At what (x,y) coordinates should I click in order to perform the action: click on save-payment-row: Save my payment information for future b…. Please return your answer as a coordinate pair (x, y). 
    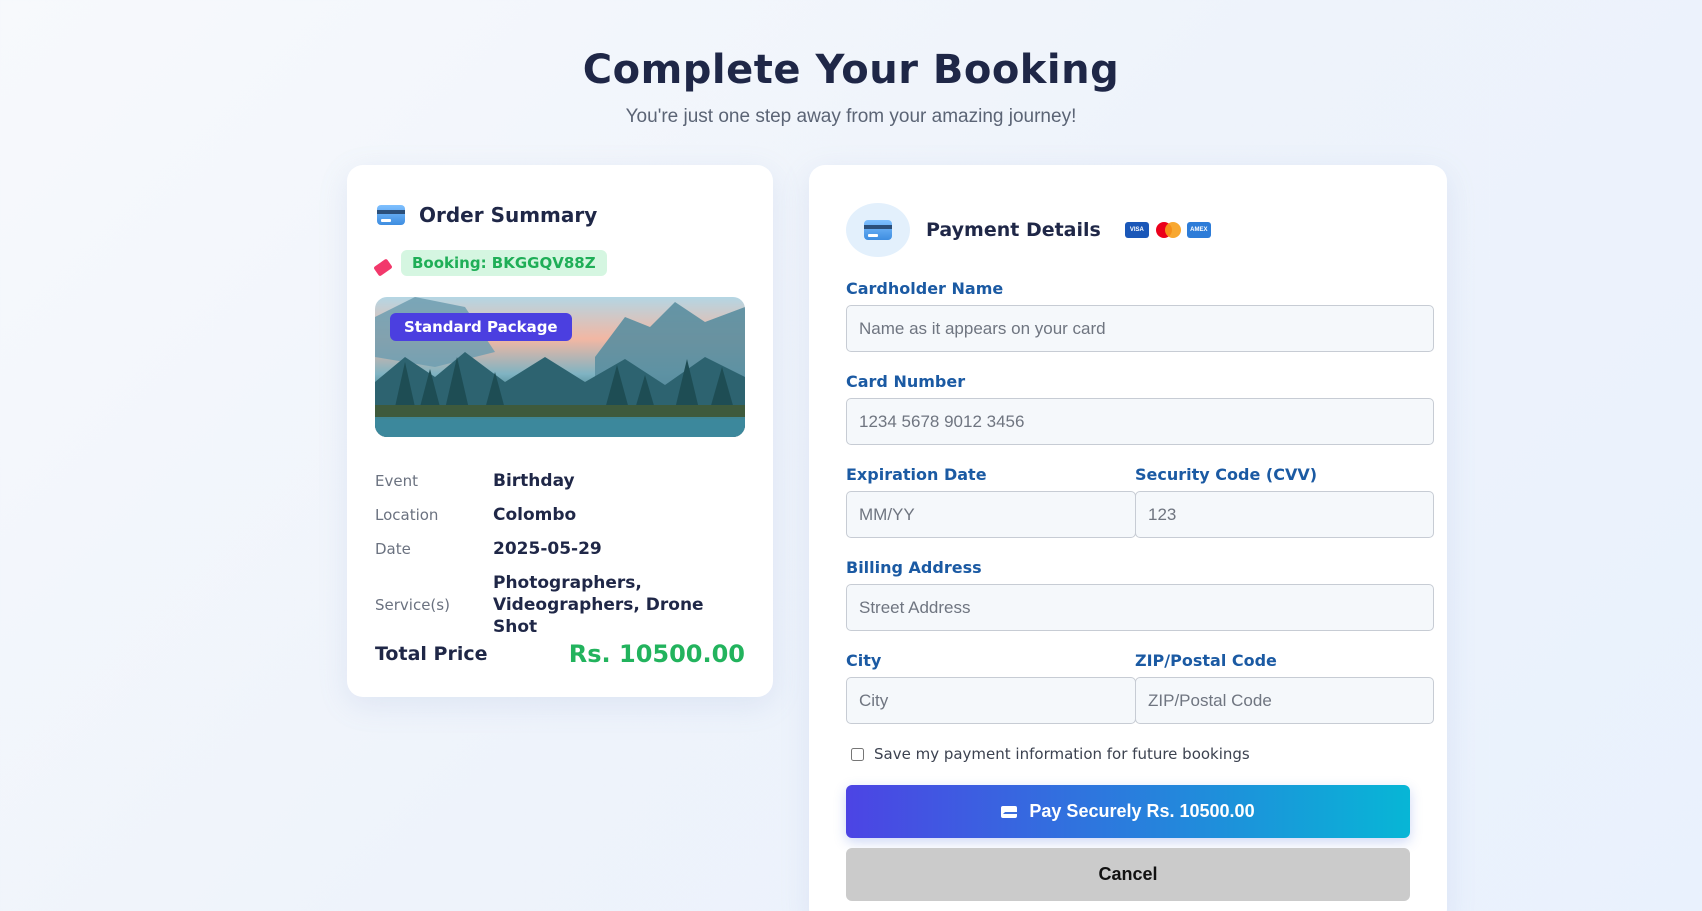
    Looking at the image, I should click on (1050, 754).